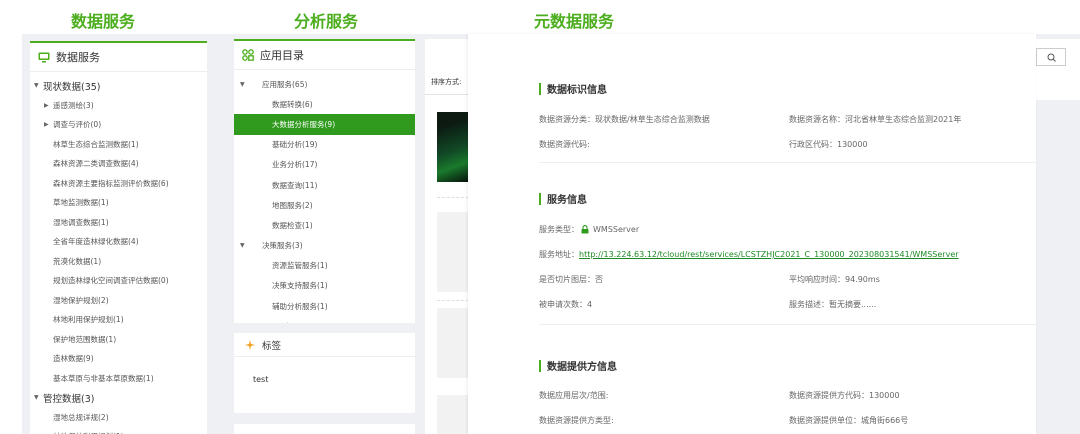 This screenshot has width=1080, height=434. What do you see at coordinates (118, 125) in the screenshot?
I see `tree-item: ▶ 调查与评价(0)` at bounding box center [118, 125].